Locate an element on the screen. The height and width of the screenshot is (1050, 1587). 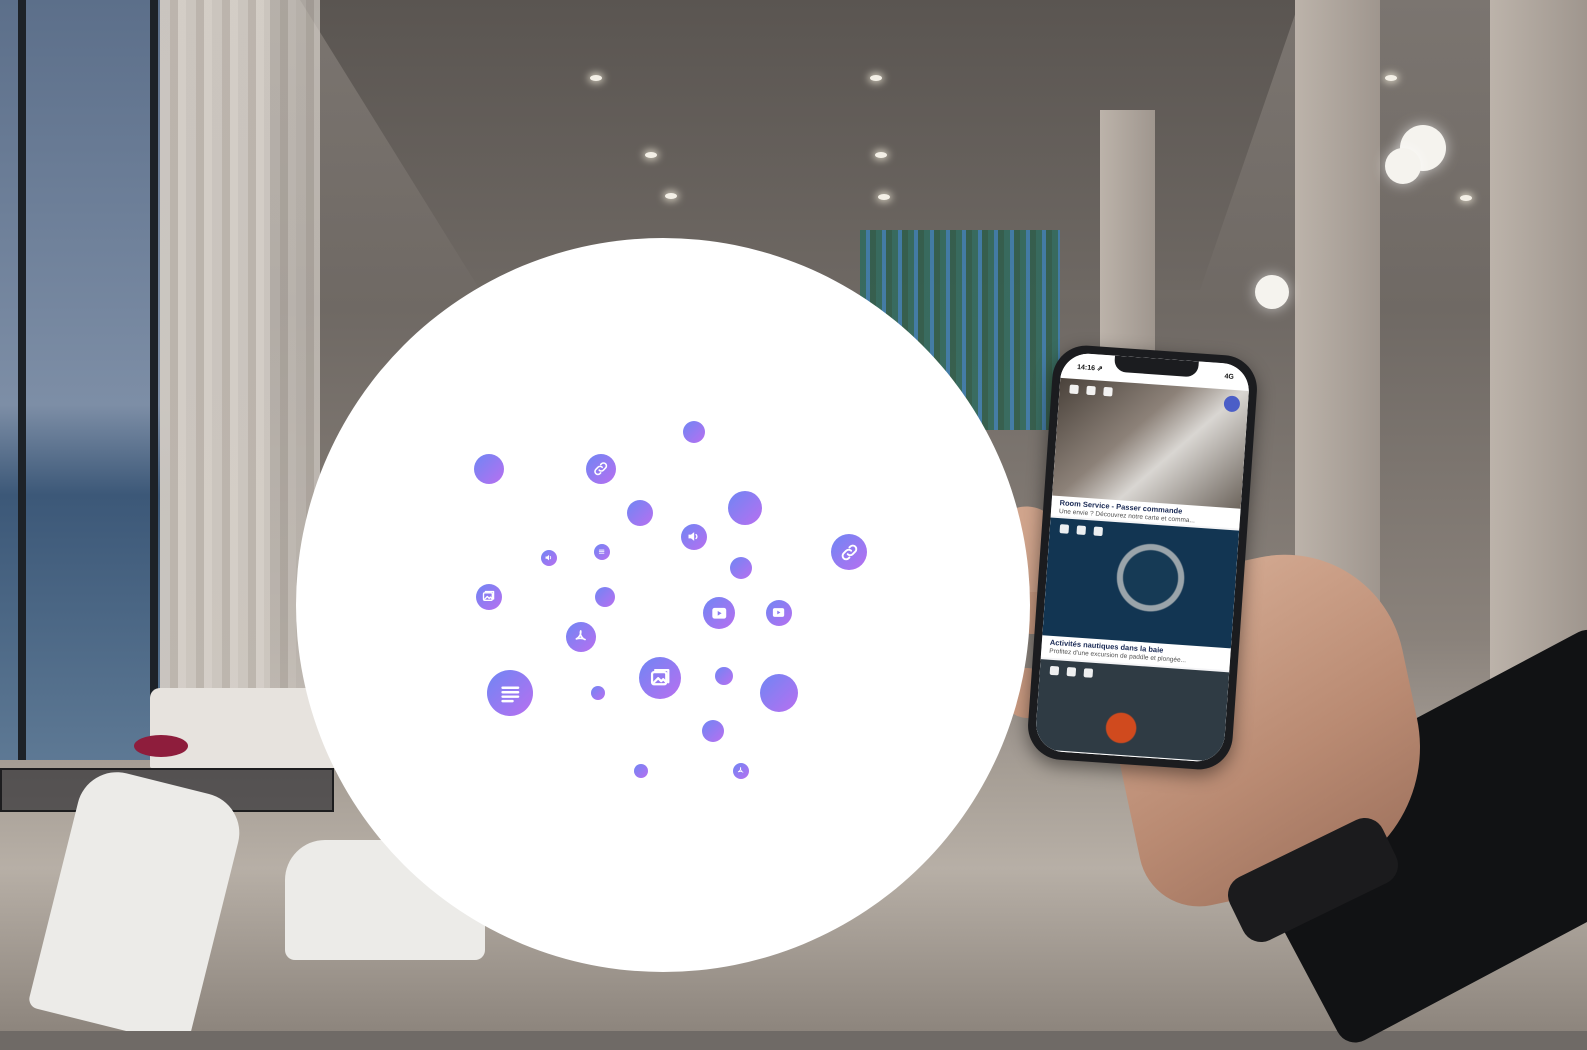
curtain is located at coordinates (215, 360).